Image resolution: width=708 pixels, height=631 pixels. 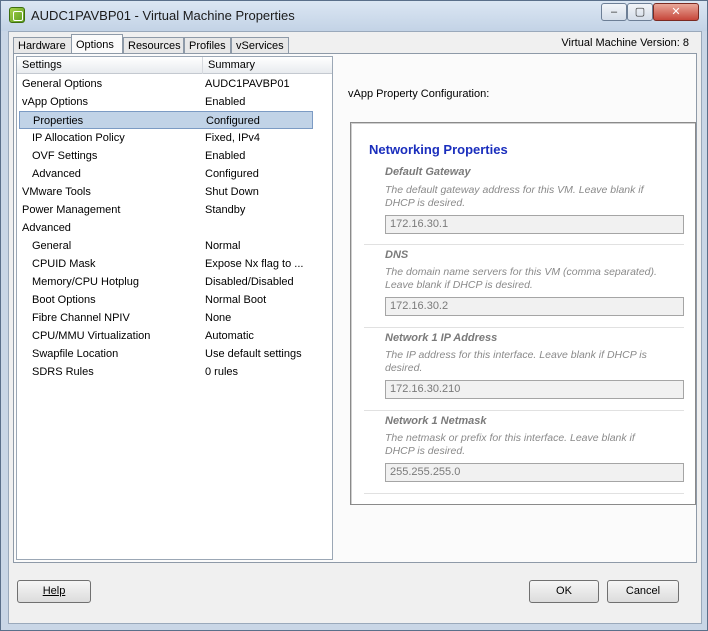 What do you see at coordinates (174, 318) in the screenshot?
I see `list-item-fibre-channel-npiv: Fibre Channel NPIV None` at bounding box center [174, 318].